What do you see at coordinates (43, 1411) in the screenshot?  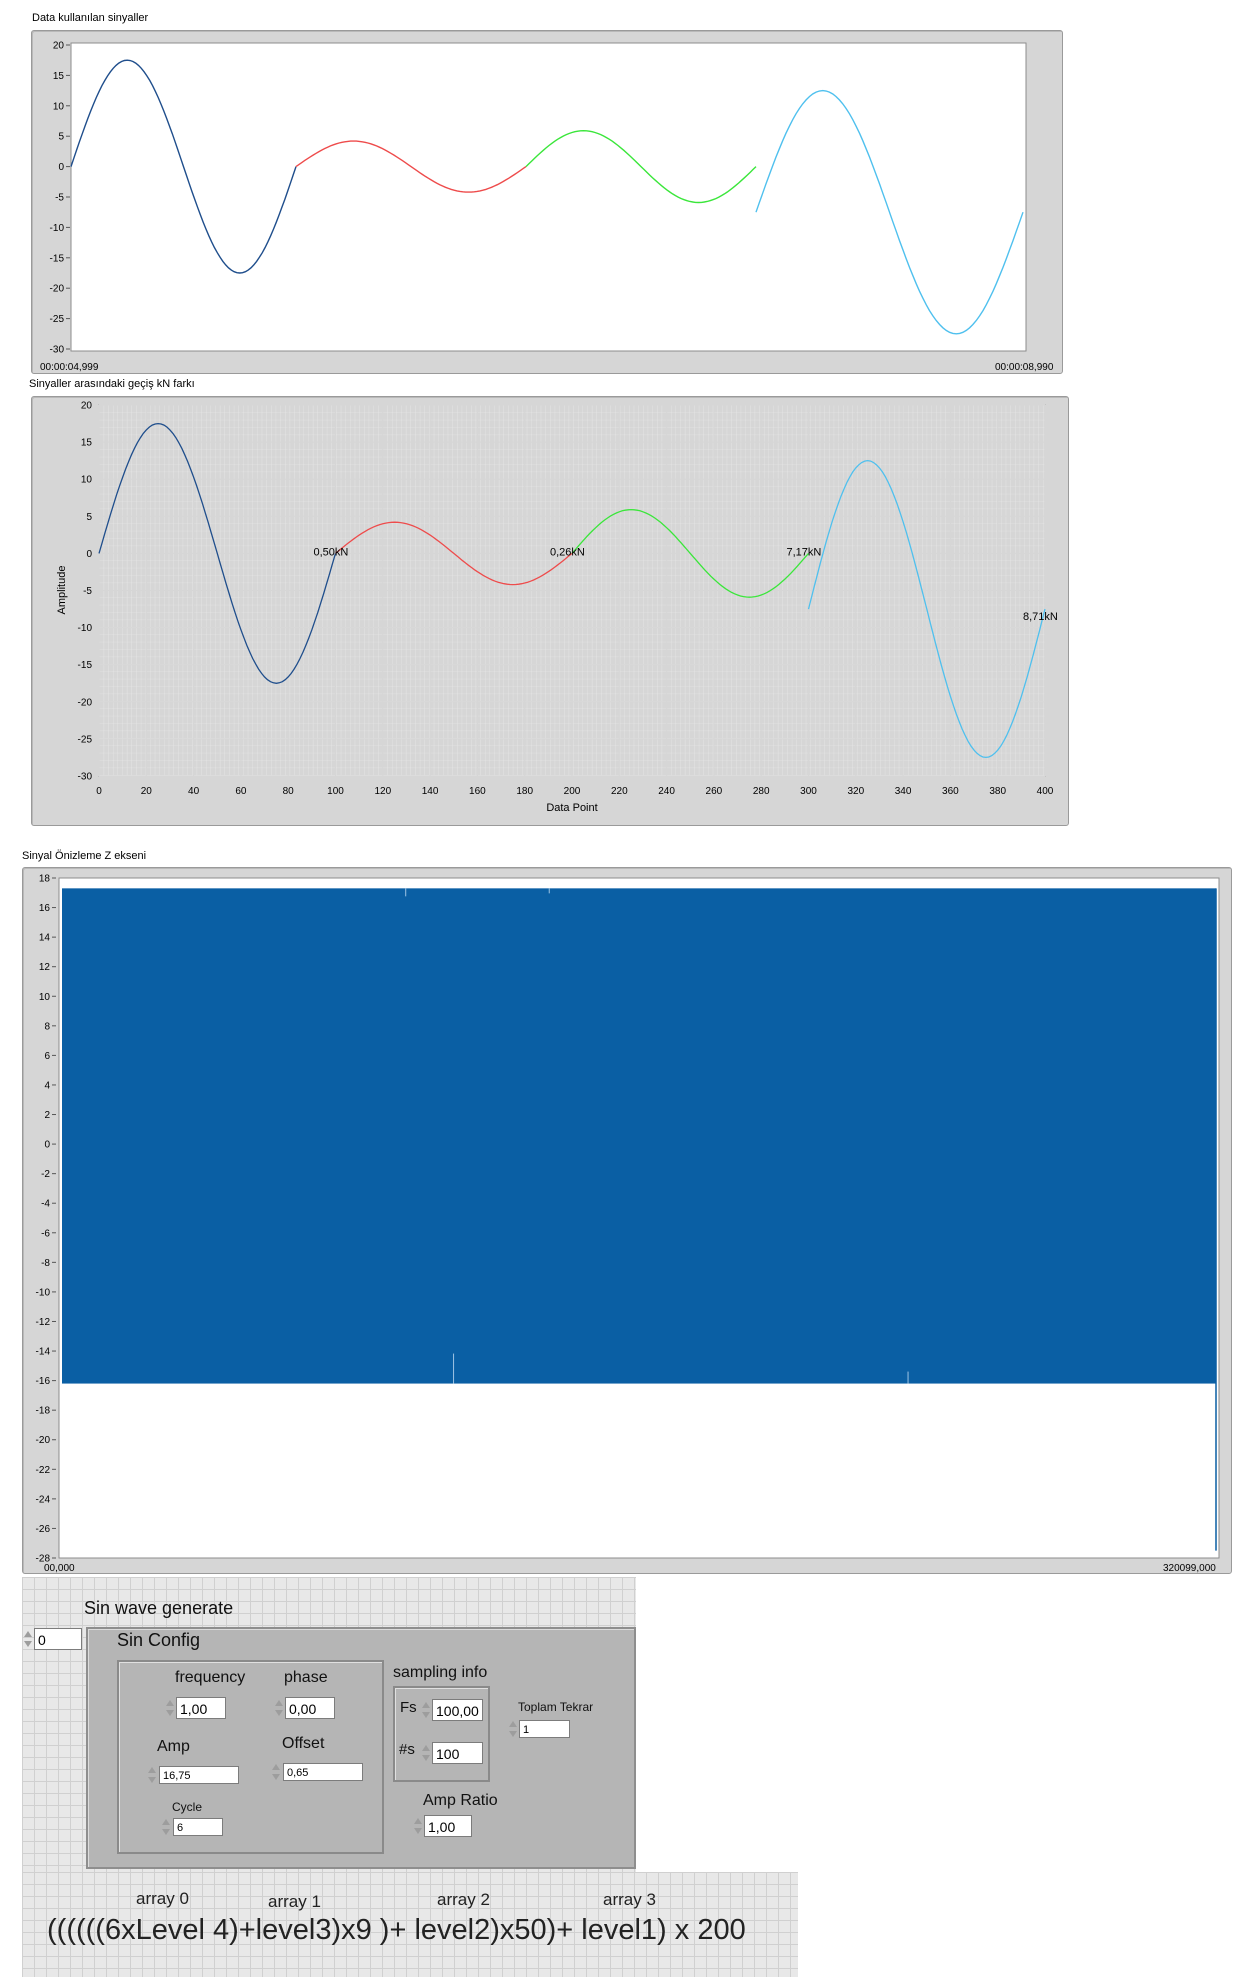 I see `bottom-ytick-label: -18` at bounding box center [43, 1411].